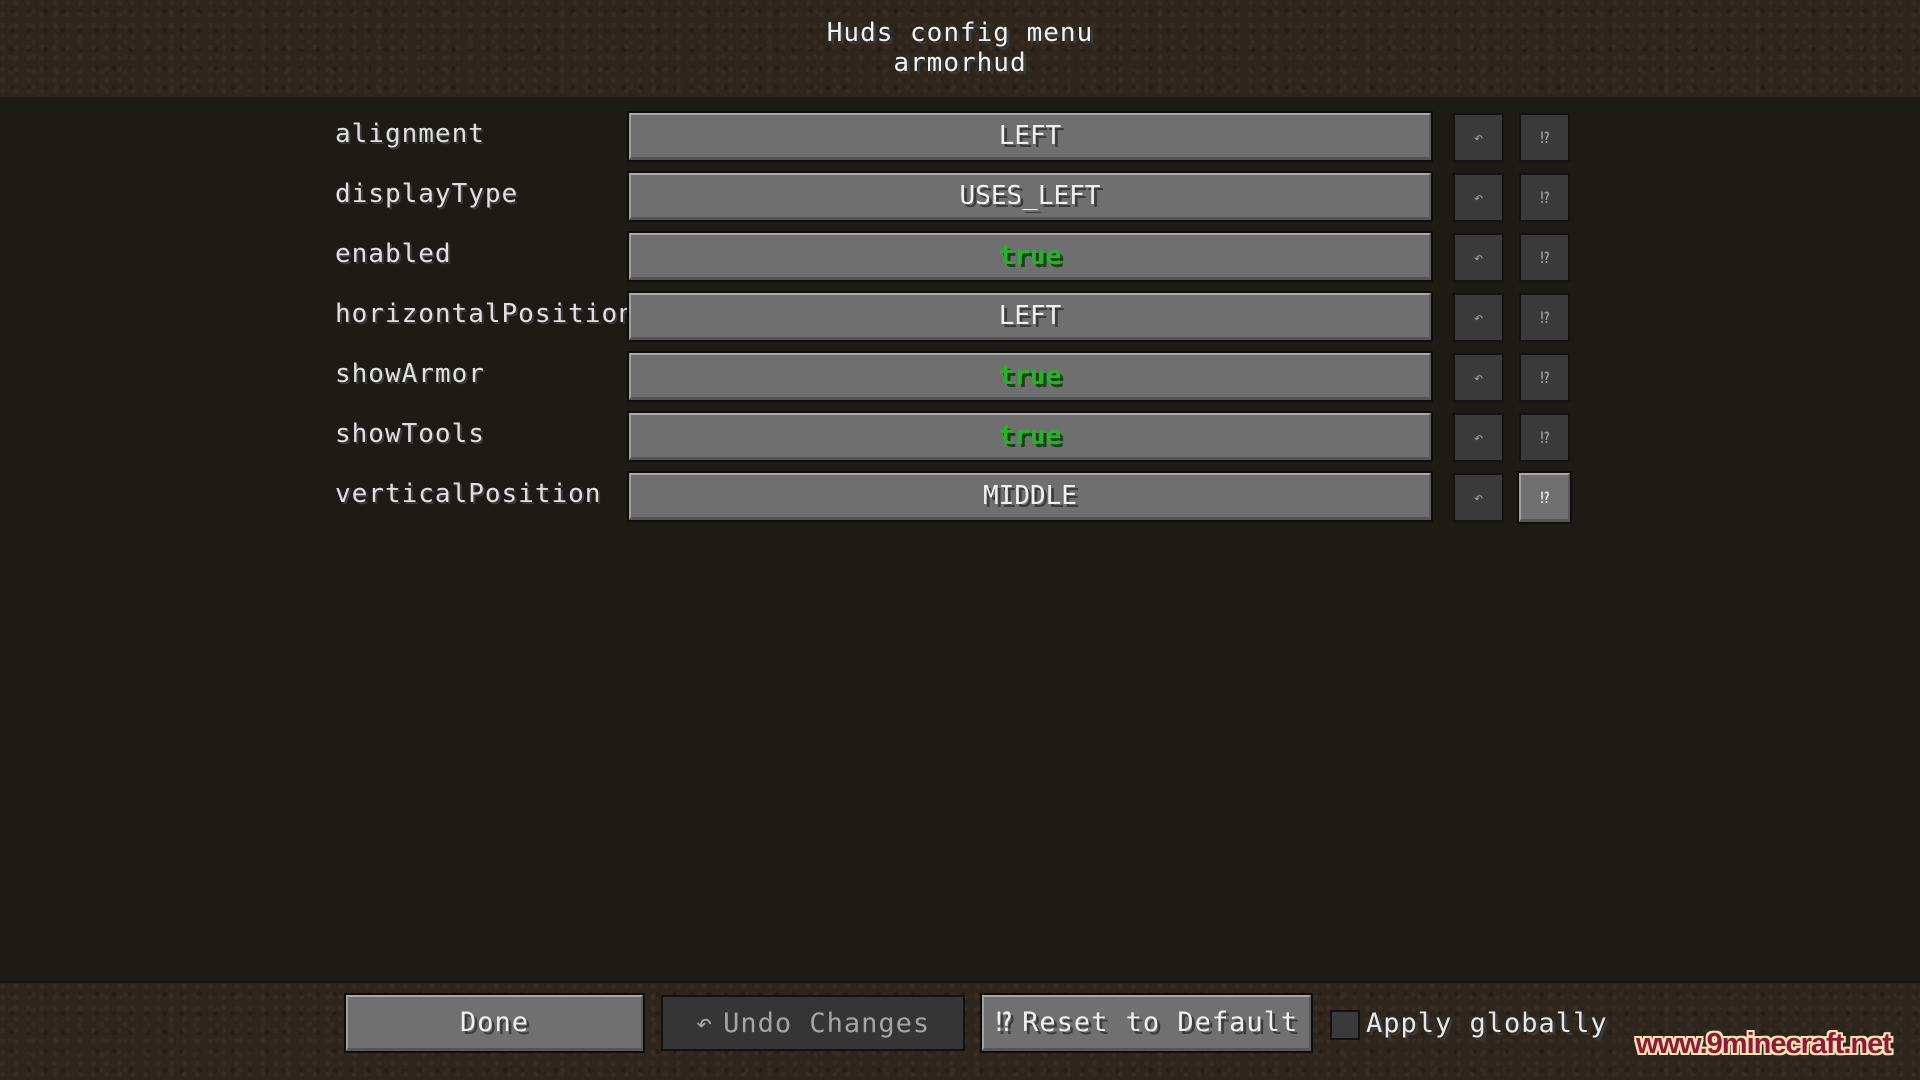 This screenshot has width=1920, height=1080. I want to click on option-value-button: MIDDLE, so click(1030, 496).